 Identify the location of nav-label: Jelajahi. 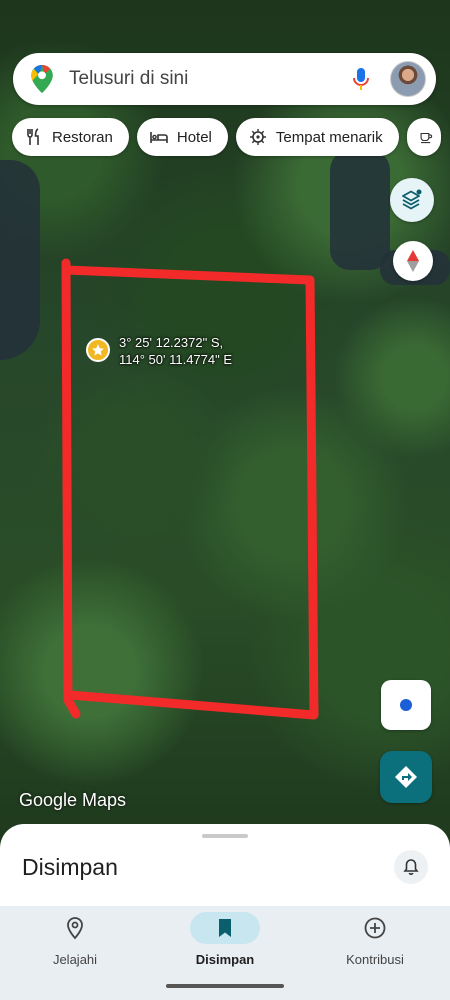
(75, 959).